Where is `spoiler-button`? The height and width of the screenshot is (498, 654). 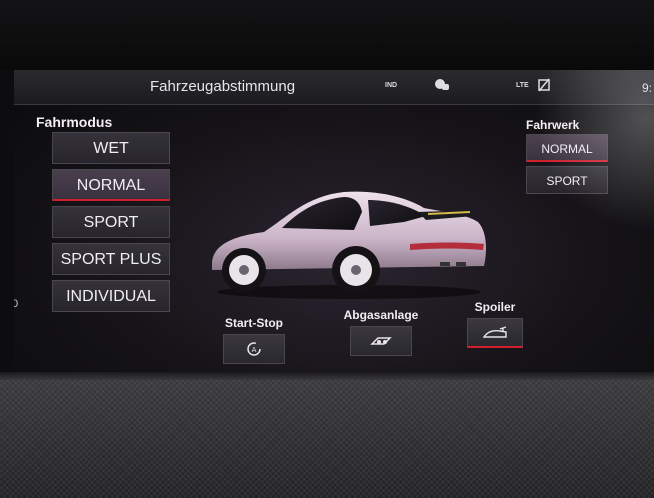
spoiler-button is located at coordinates (495, 333).